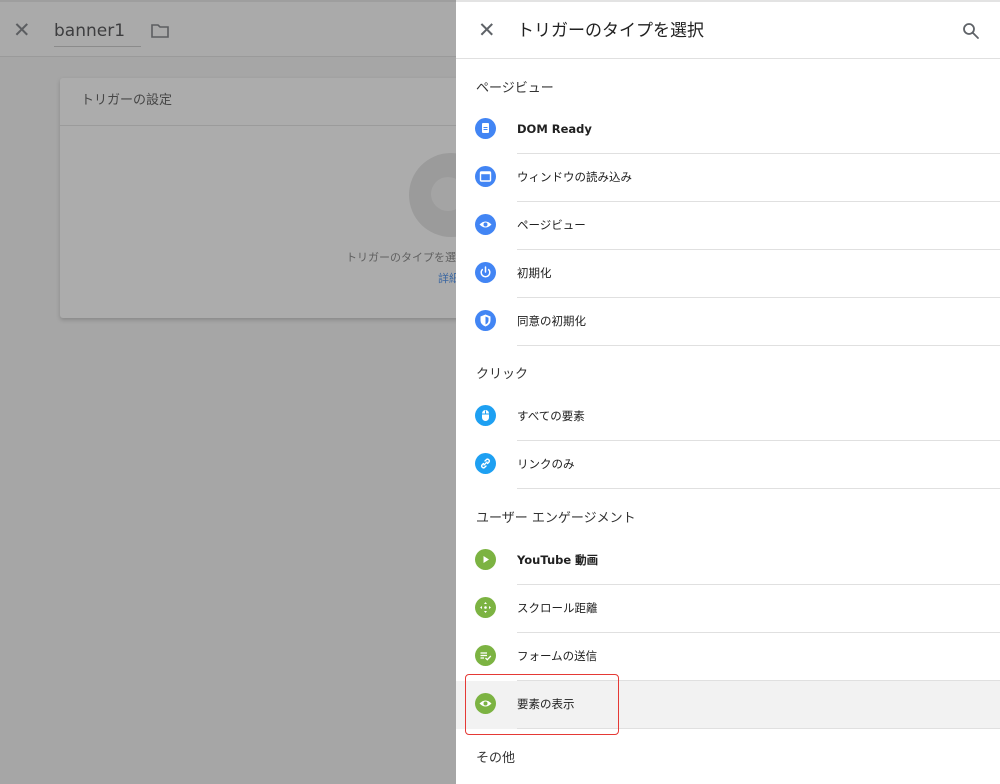 The height and width of the screenshot is (784, 1000). I want to click on trigger-item-label: ページビュー, so click(551, 225).